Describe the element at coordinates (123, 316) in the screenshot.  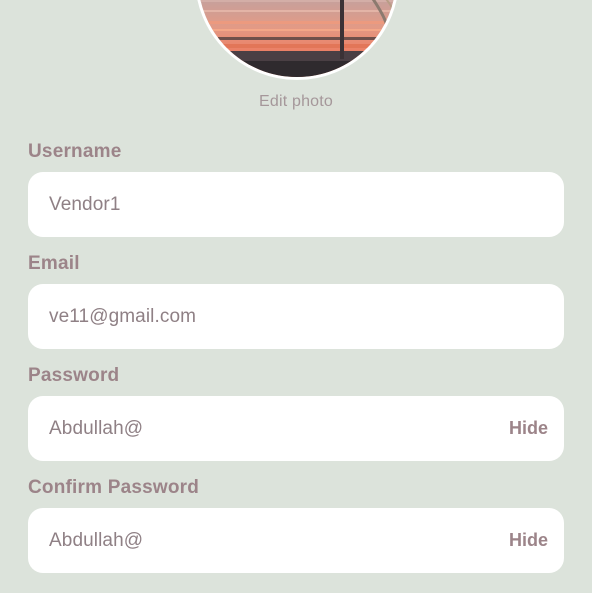
I see `email-value: ve11@gmail.com` at that location.